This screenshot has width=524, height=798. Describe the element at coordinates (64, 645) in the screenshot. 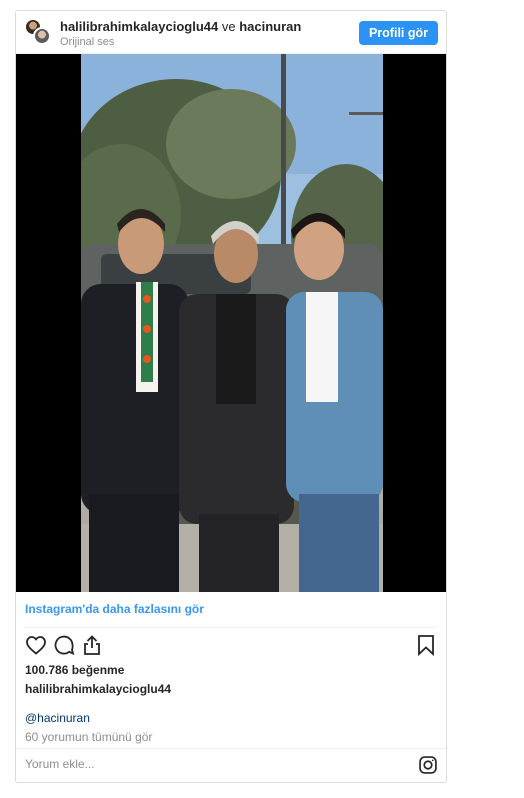

I see `speech-bubble-icon` at that location.